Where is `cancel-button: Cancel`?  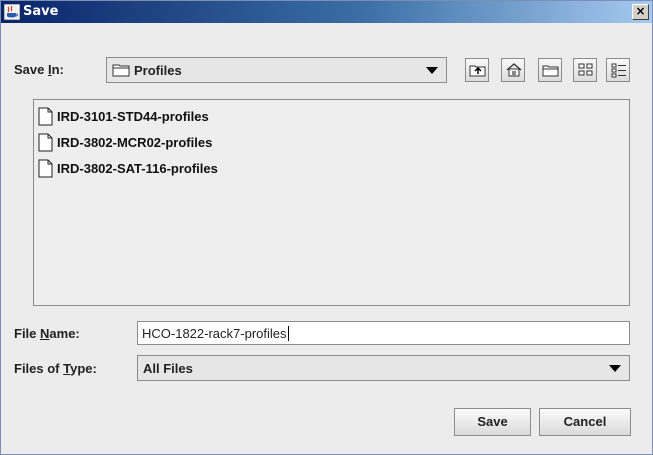 cancel-button: Cancel is located at coordinates (585, 422).